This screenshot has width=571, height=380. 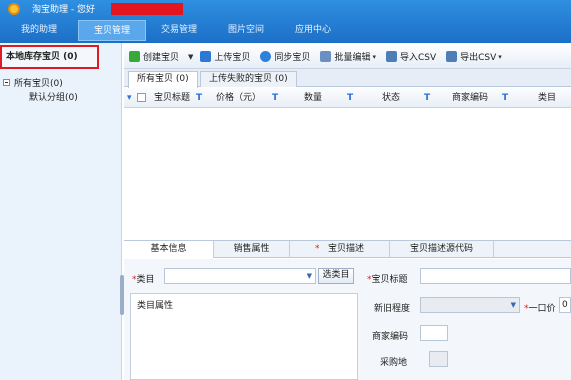 I want to click on batch-edit-icon, so click(x=326, y=56).